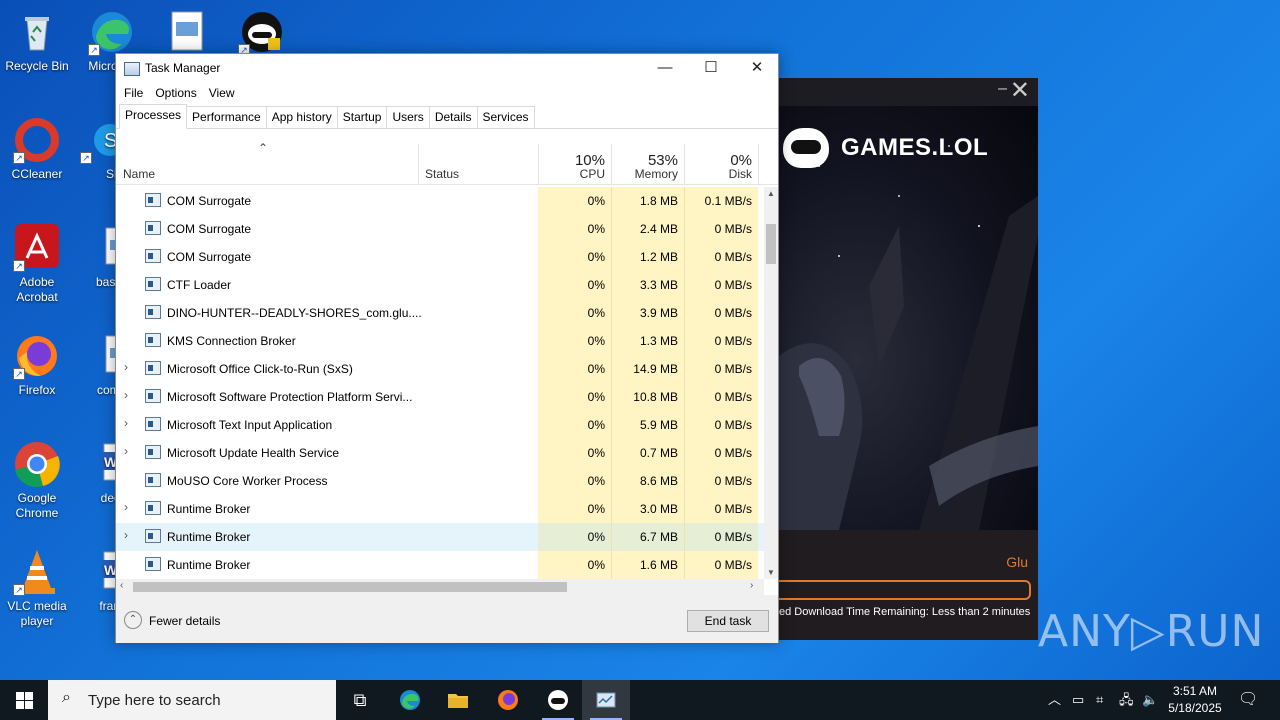  What do you see at coordinates (175, 93) in the screenshot?
I see `menu-options: Options` at bounding box center [175, 93].